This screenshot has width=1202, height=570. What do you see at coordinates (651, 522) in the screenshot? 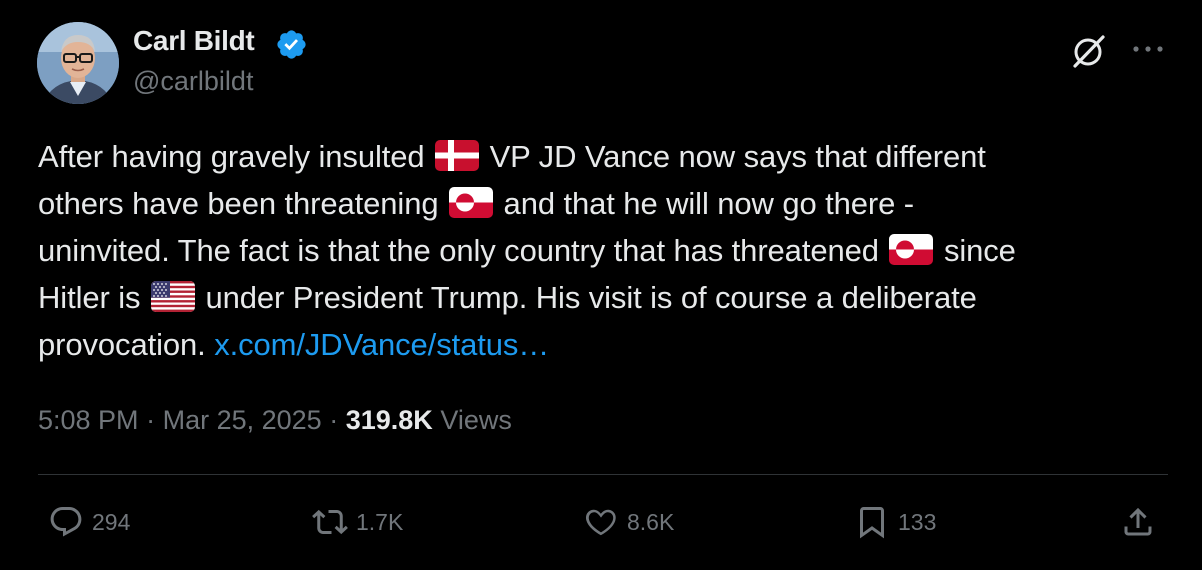
I see `like-count: 8.6K` at bounding box center [651, 522].